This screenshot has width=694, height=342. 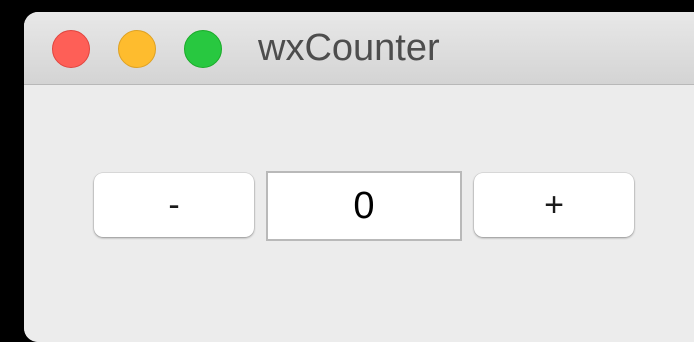 What do you see at coordinates (349, 48) in the screenshot?
I see `window-title: wxCounter` at bounding box center [349, 48].